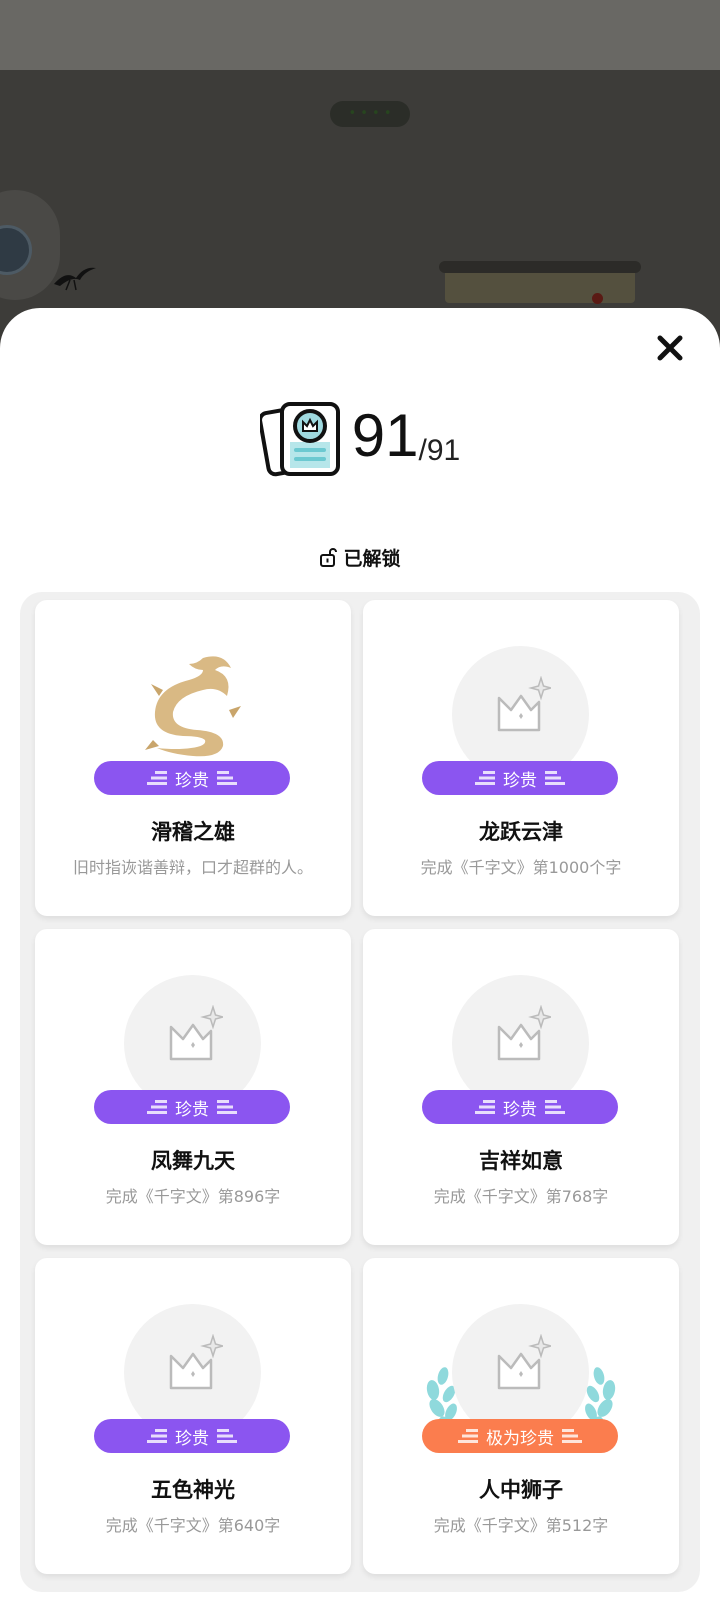 The height and width of the screenshot is (1598, 720). I want to click on bird-icon, so click(75, 279).